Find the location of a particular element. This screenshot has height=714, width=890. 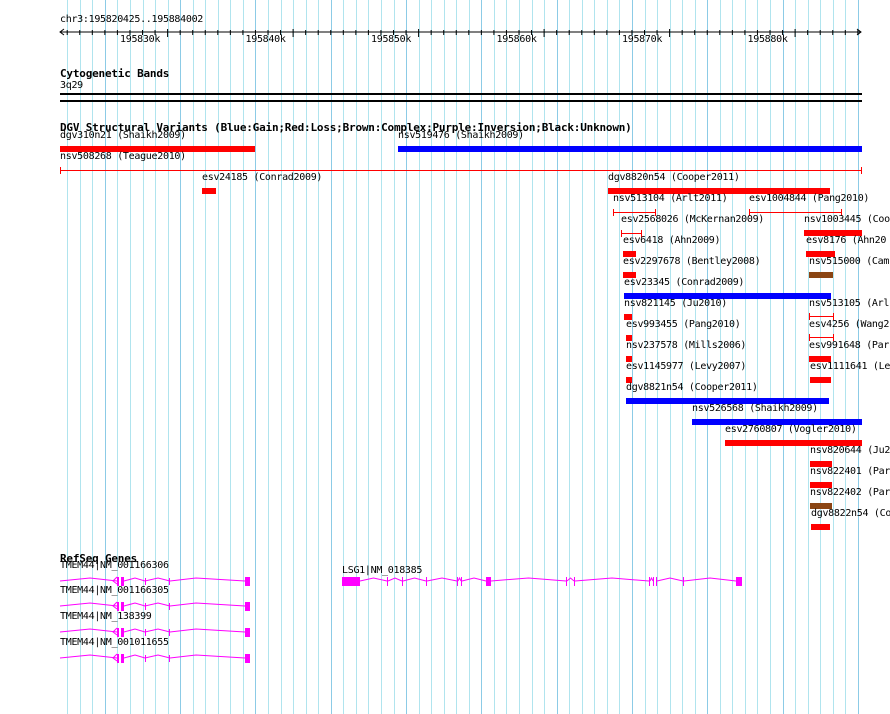

gene-label: LSG1|NM_018385 is located at coordinates (382, 571).